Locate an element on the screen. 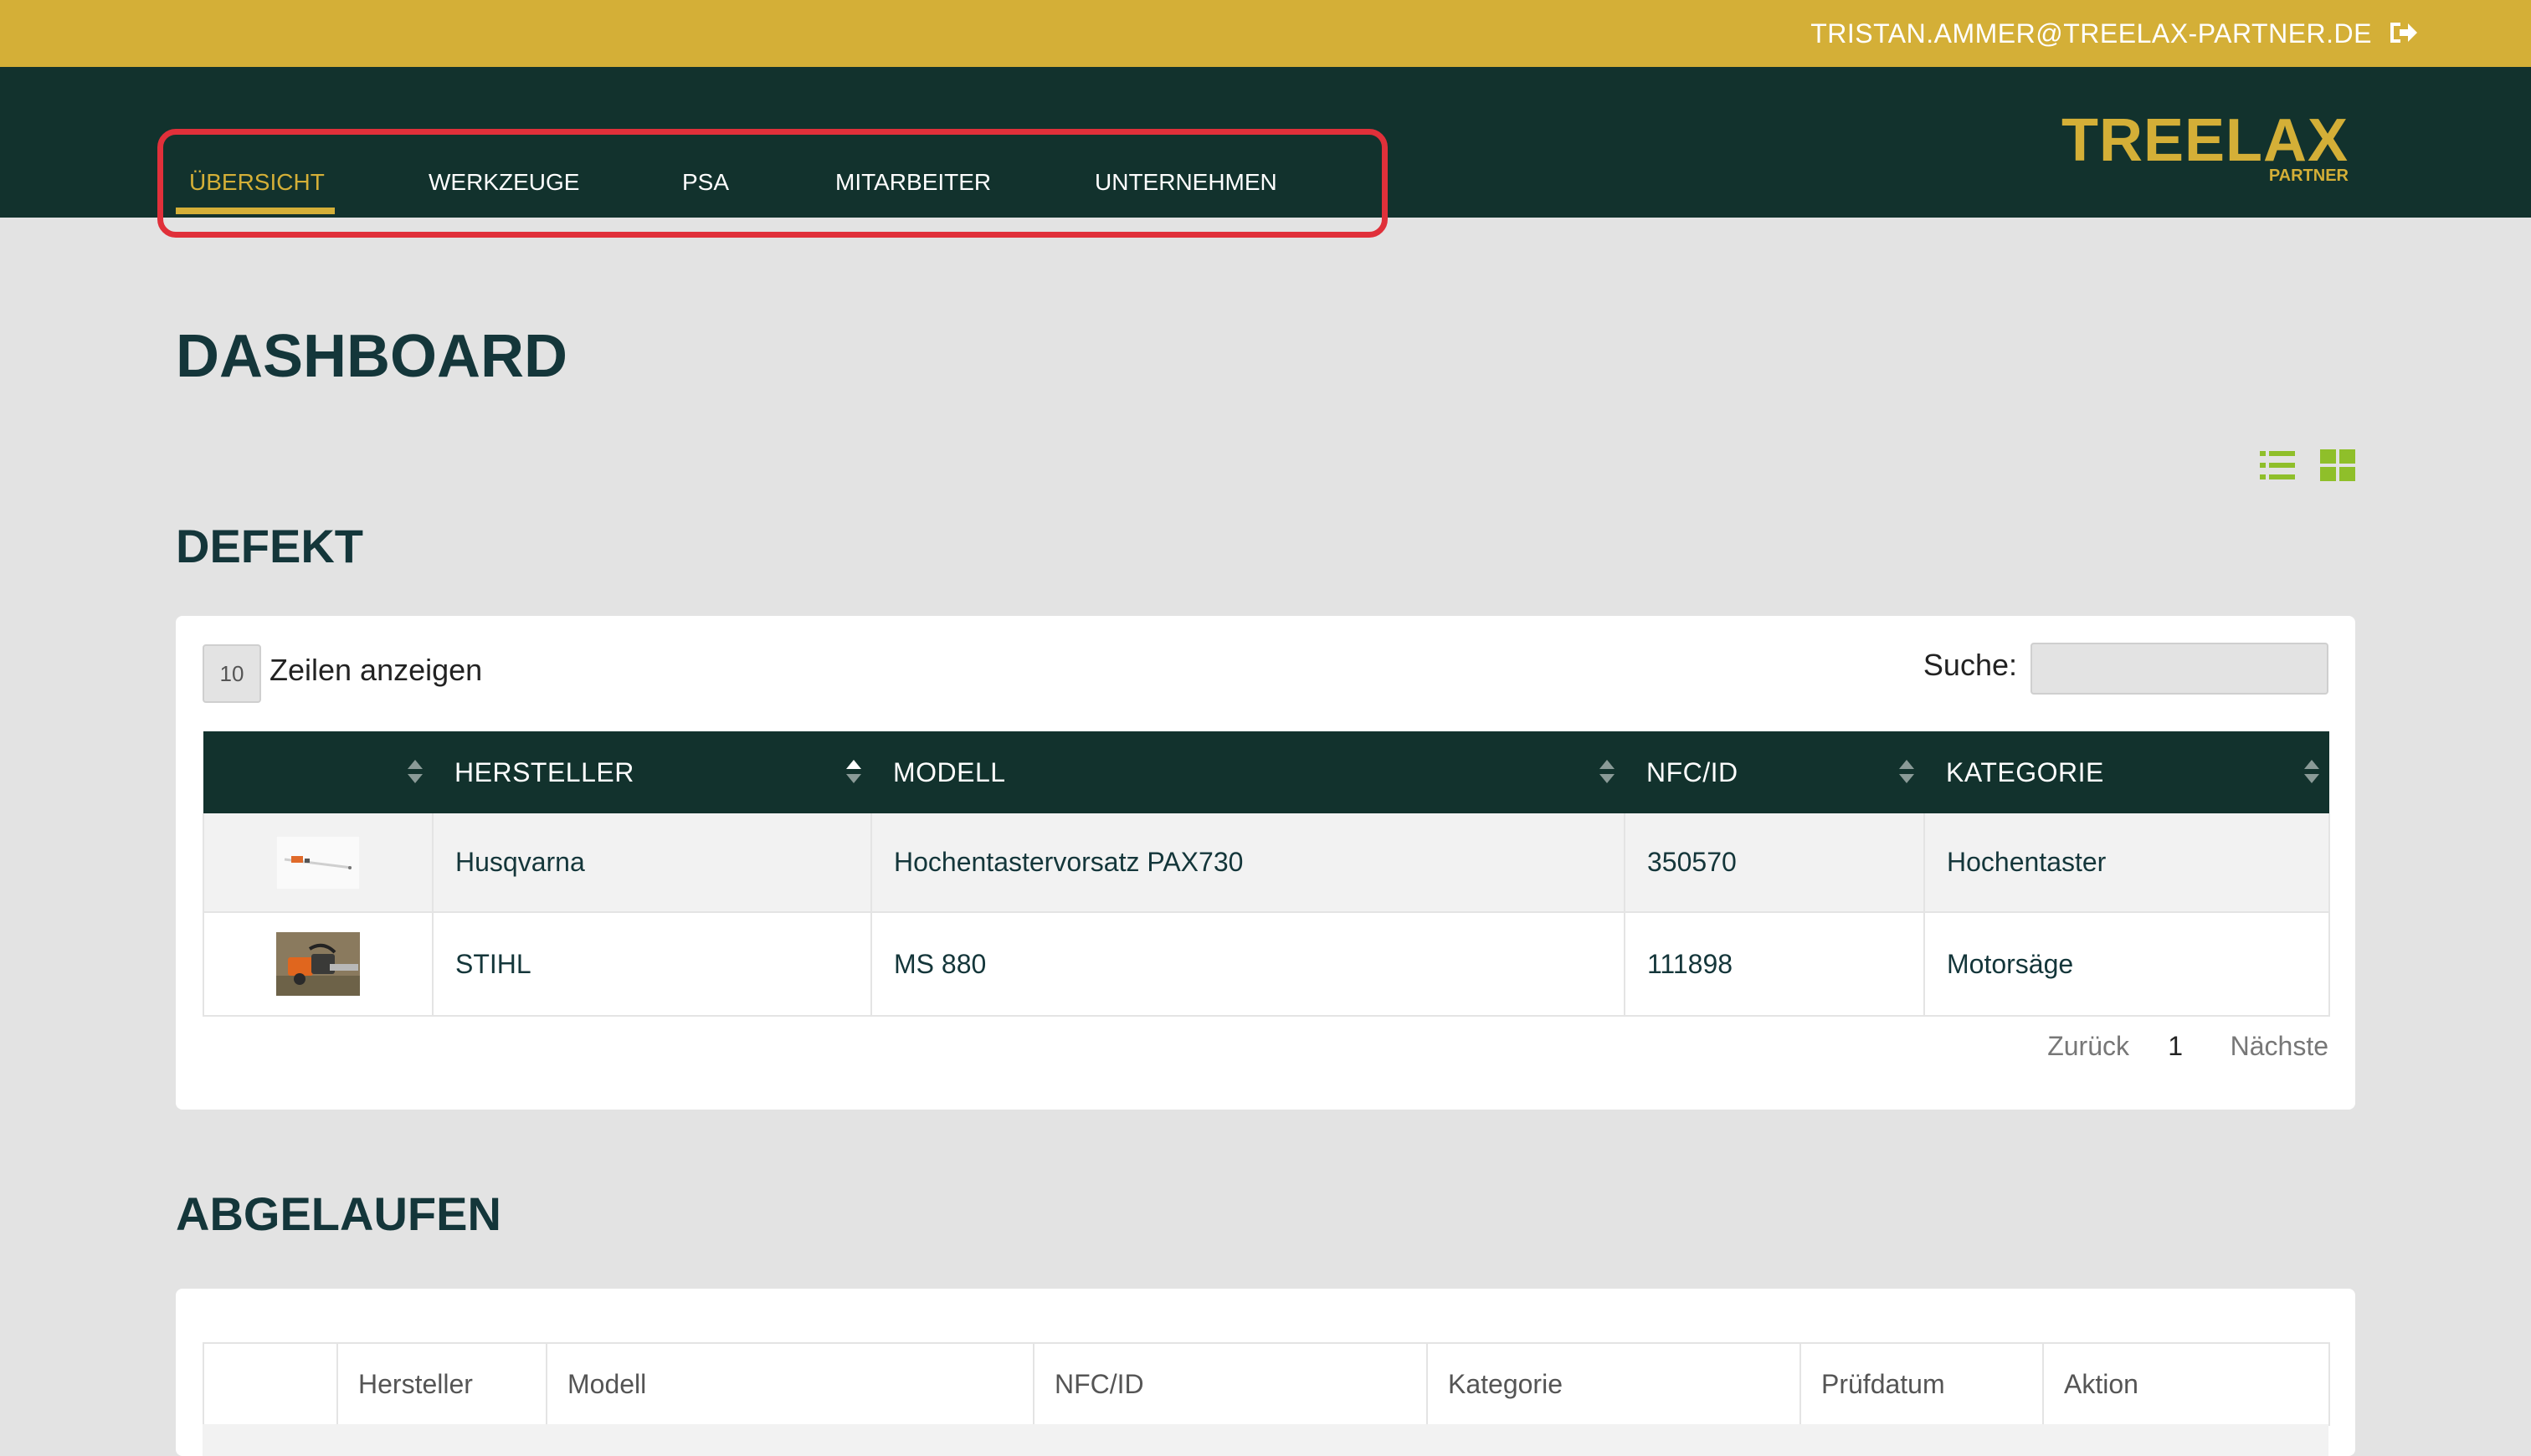 The height and width of the screenshot is (1456, 2531). table-header-row: HERSTELLER MODELL NFC/ID KATEGORIE is located at coordinates (1266, 772).